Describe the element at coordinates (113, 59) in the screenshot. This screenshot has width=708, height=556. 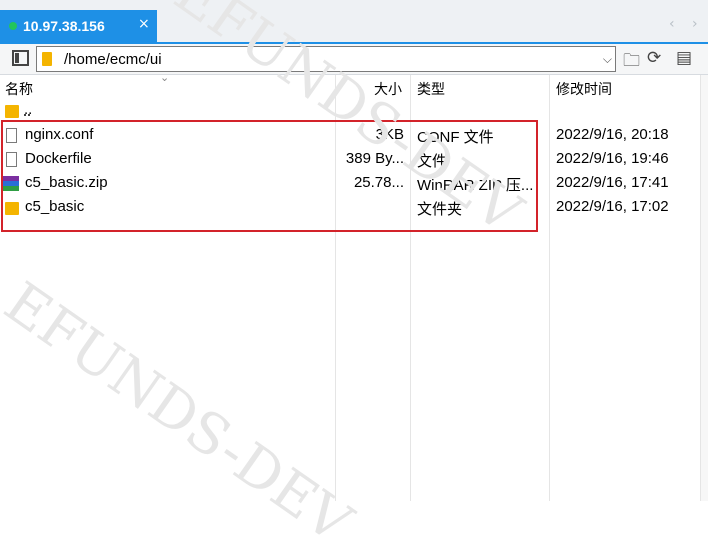
I see `path-text: /home/ecmc/ui` at that location.